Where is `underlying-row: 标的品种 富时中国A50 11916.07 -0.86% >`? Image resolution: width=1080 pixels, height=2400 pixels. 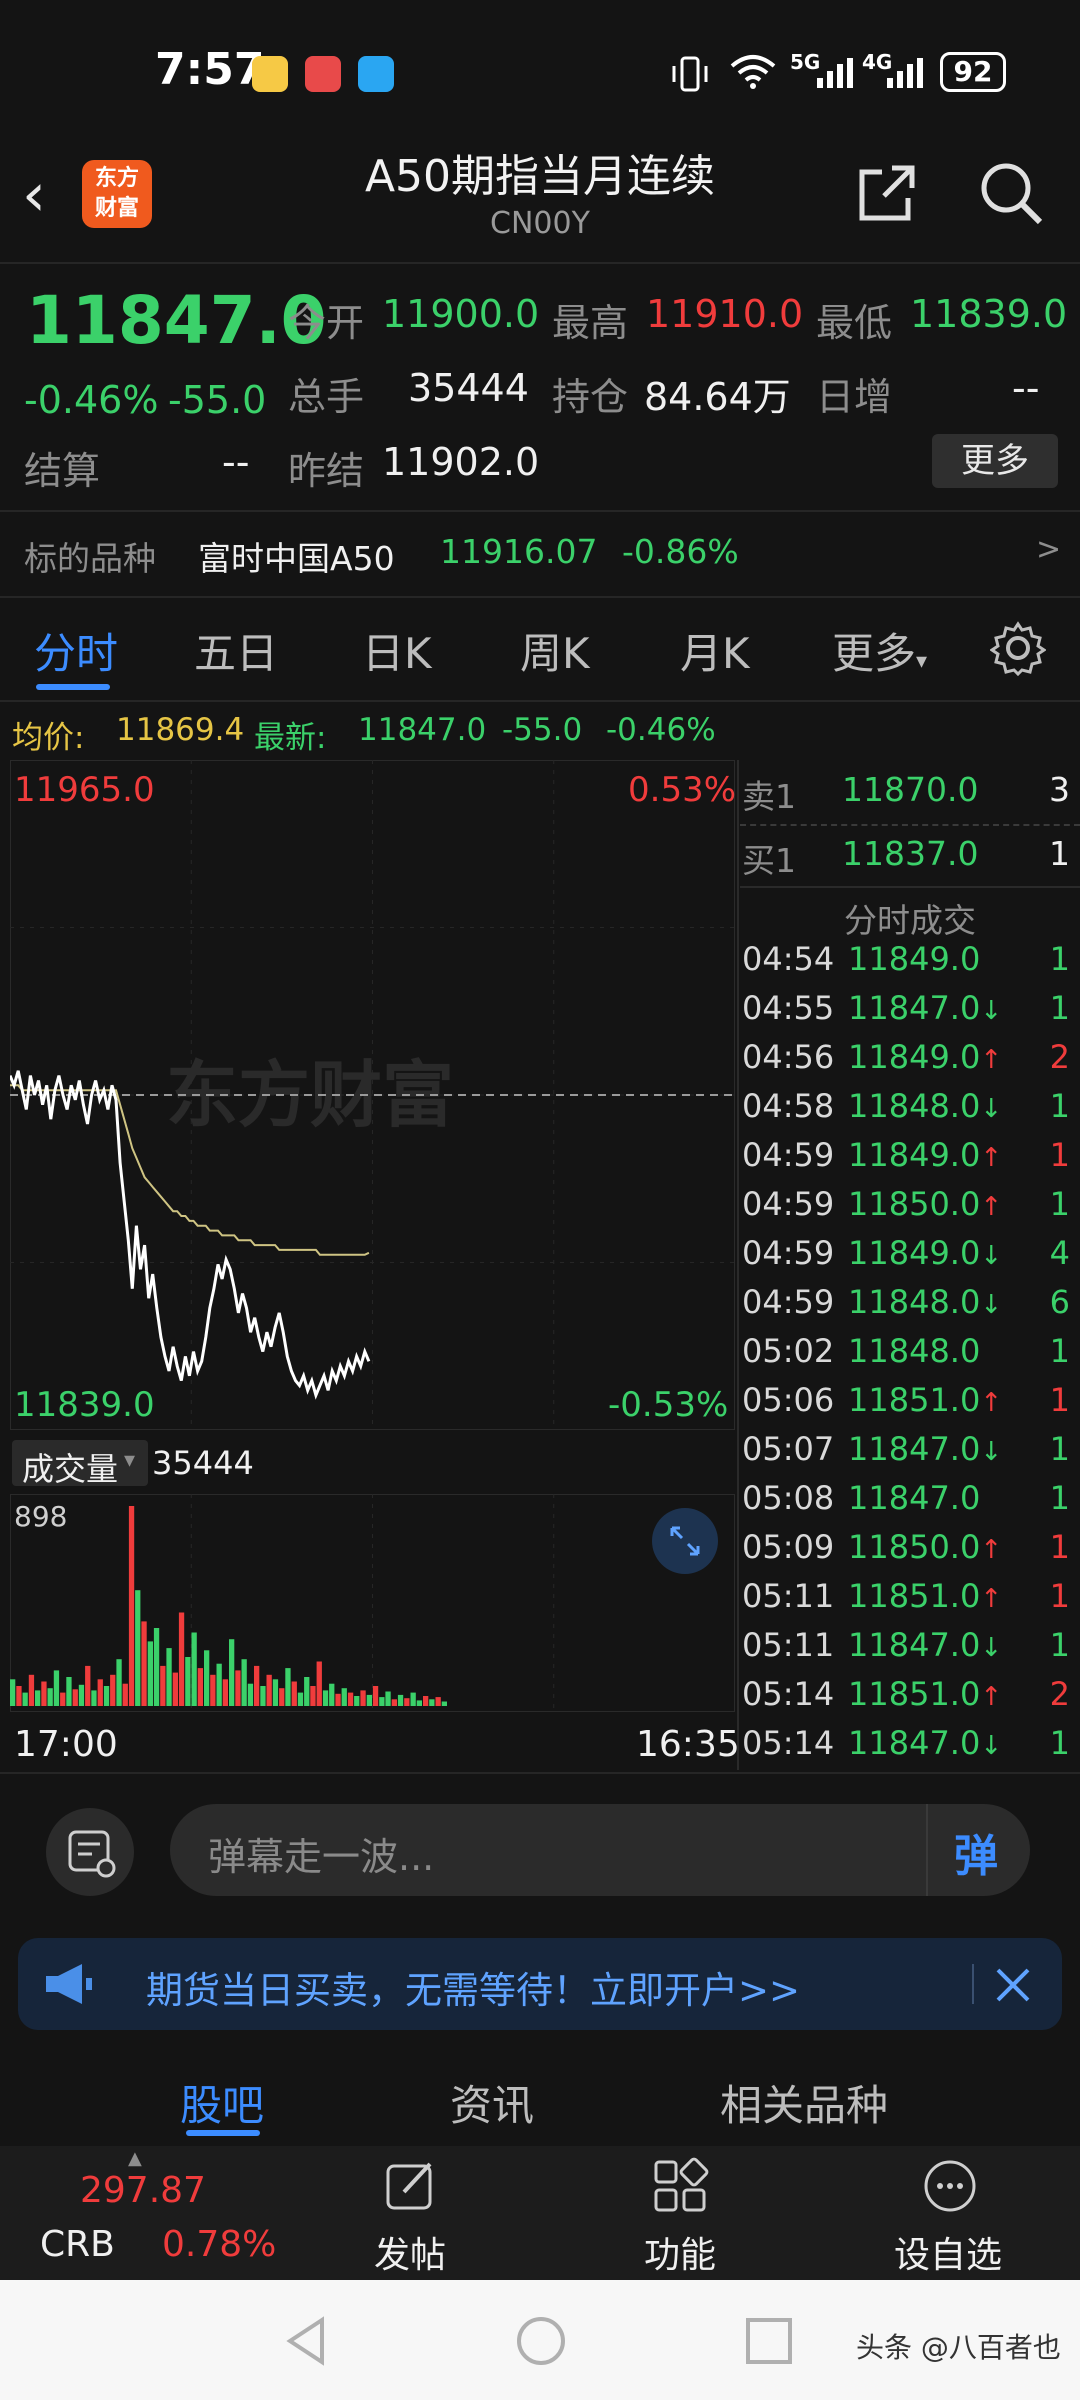 underlying-row: 标的品种 富时中国A50 11916.07 -0.86% > is located at coordinates (540, 554).